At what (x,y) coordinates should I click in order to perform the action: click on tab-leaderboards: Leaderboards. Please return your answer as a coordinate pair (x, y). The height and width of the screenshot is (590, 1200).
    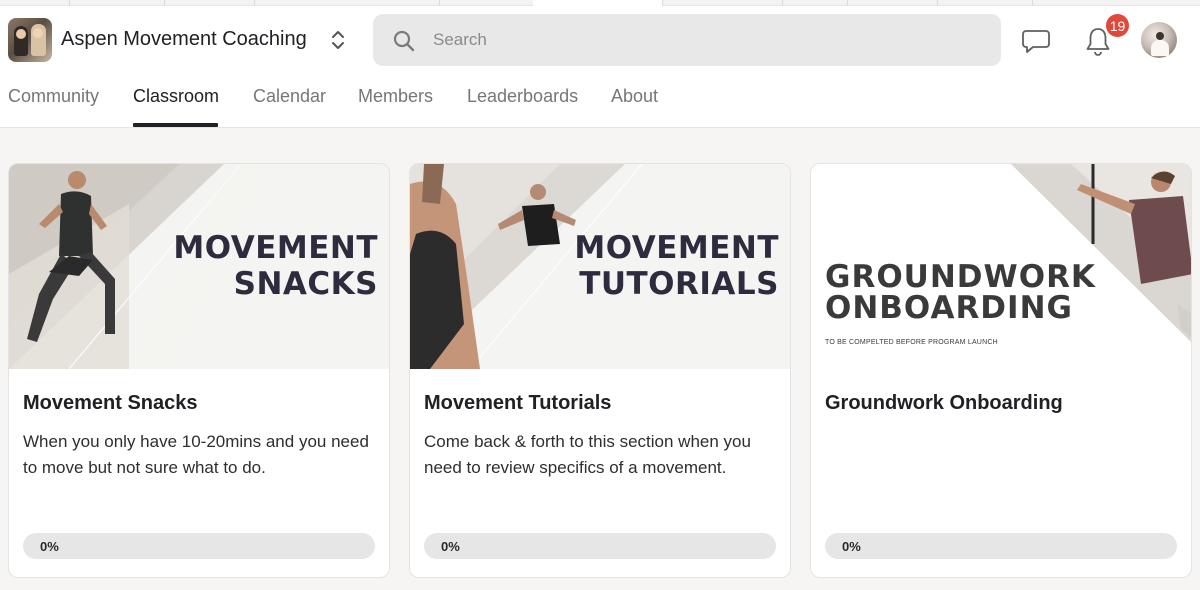
    Looking at the image, I should click on (522, 96).